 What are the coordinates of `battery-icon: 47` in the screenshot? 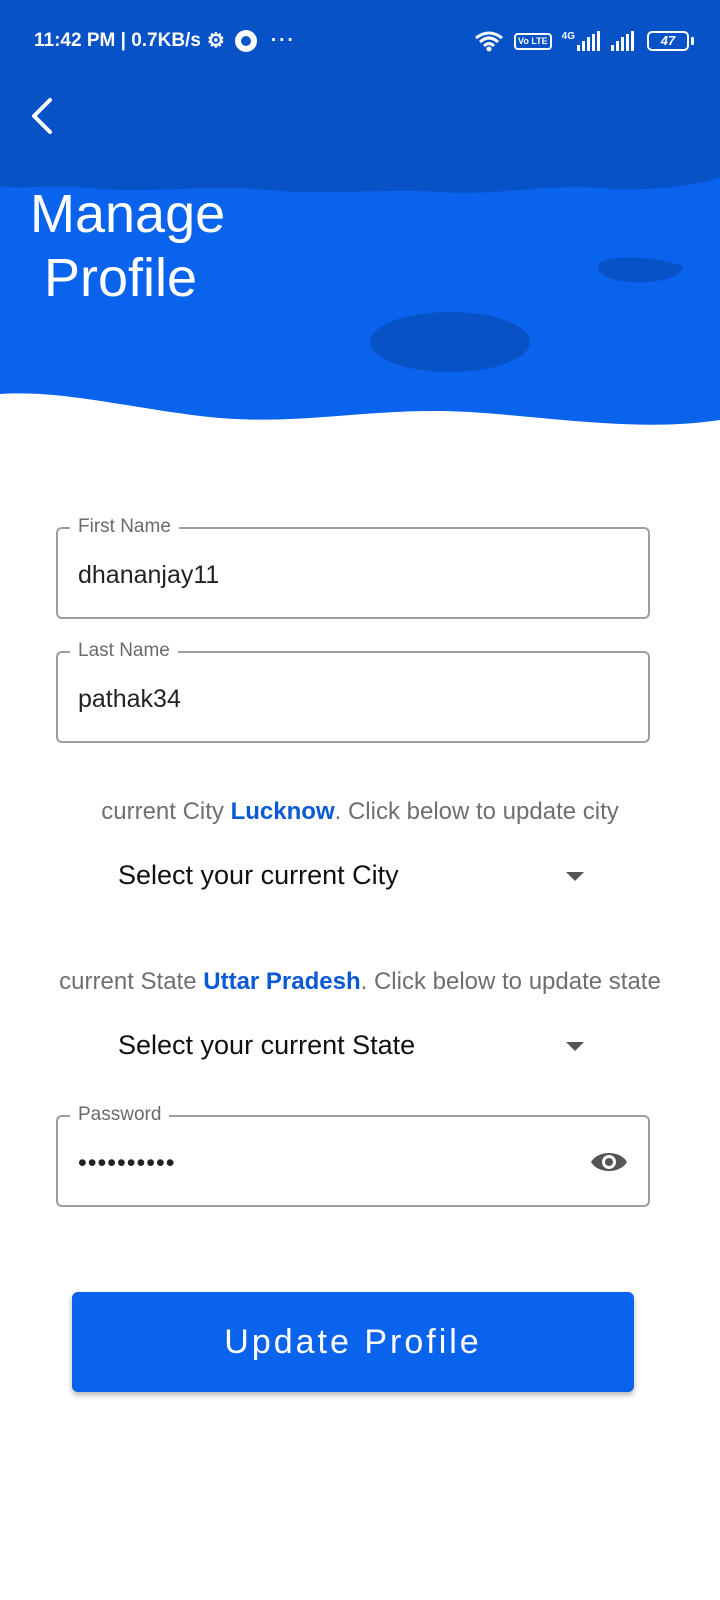 It's located at (670, 41).